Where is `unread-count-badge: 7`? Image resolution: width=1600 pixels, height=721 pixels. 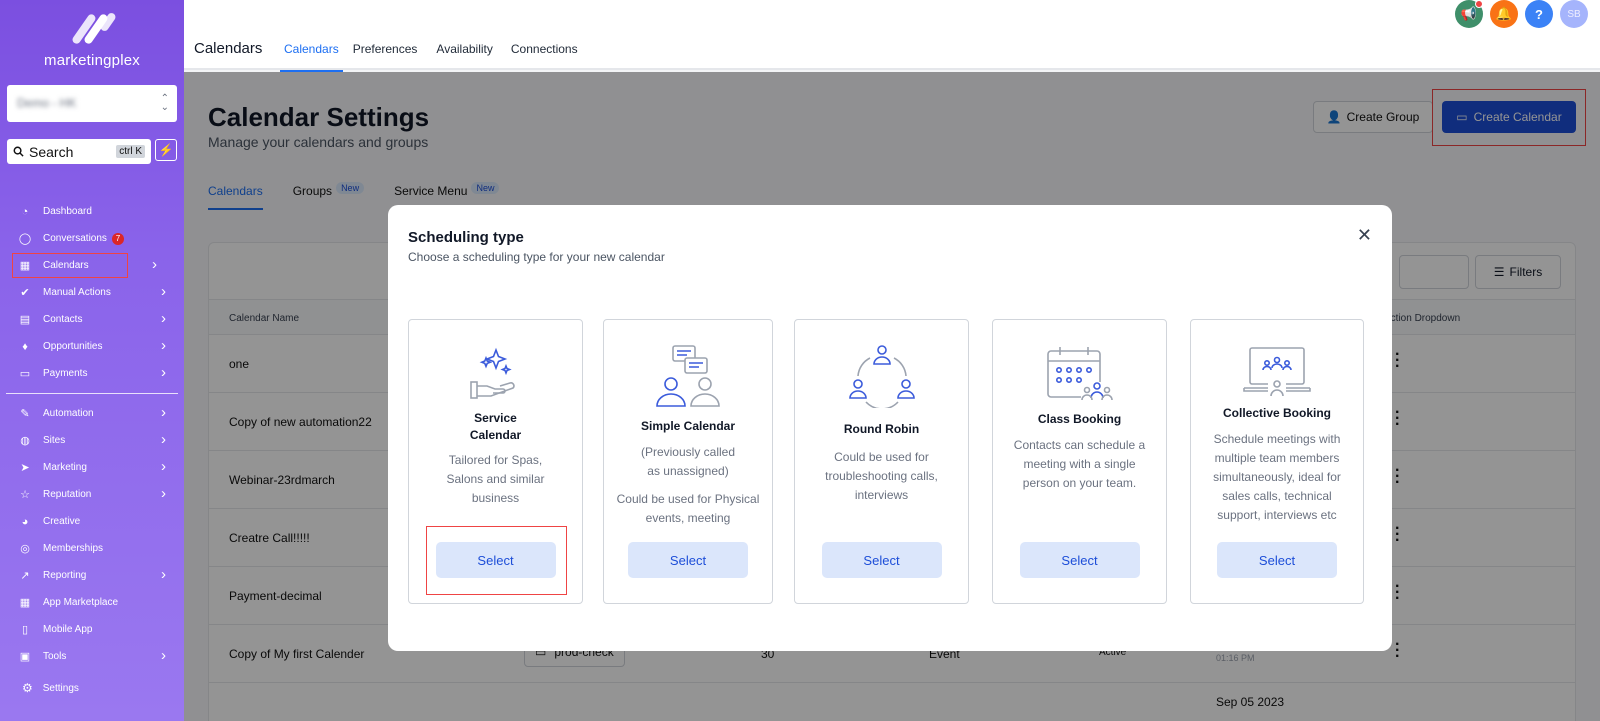
unread-count-badge: 7 is located at coordinates (117, 238).